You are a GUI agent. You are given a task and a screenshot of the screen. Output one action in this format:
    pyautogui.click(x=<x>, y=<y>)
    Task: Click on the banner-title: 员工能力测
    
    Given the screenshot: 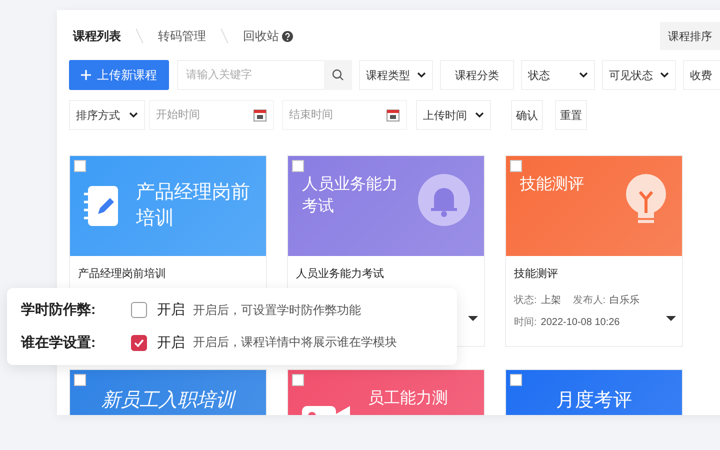 What is the action you would take?
    pyautogui.click(x=408, y=398)
    